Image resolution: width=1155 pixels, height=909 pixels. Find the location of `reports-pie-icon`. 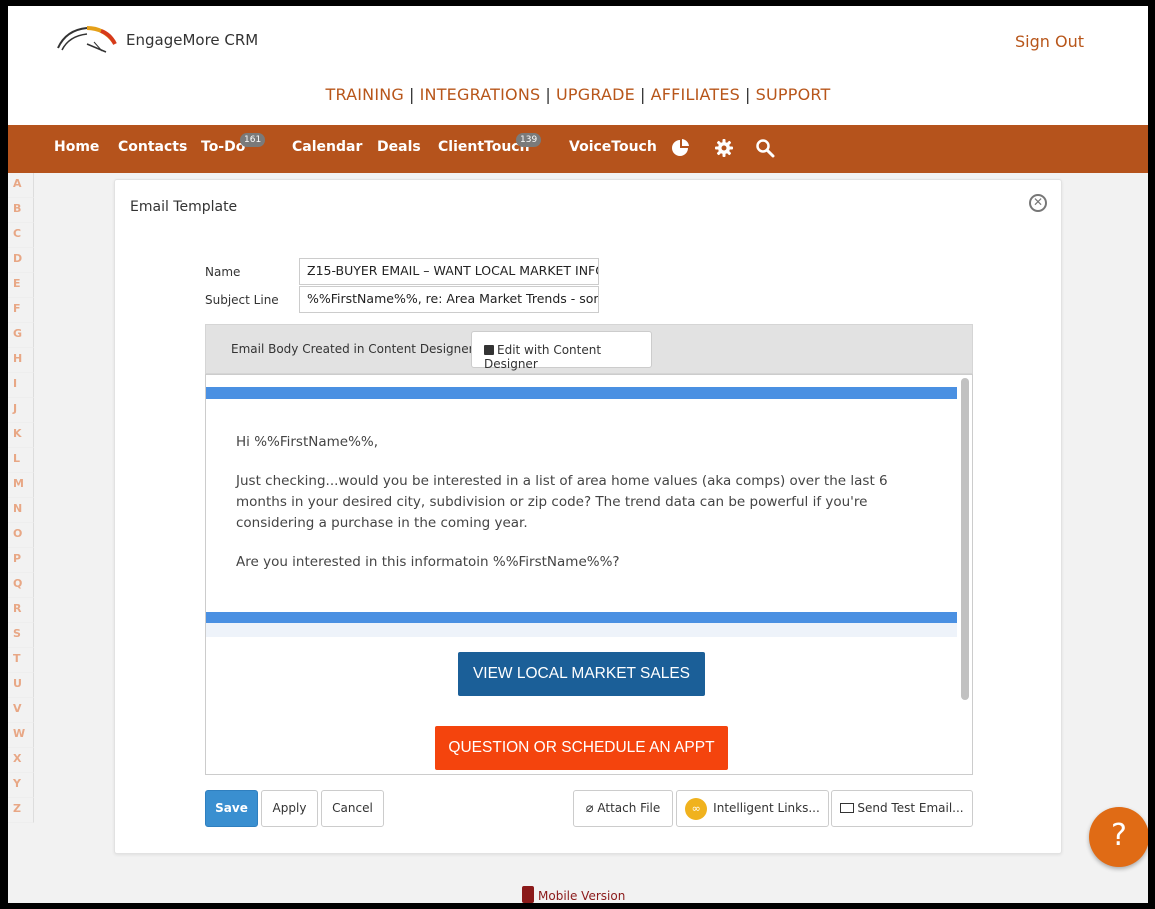

reports-pie-icon is located at coordinates (680, 150).